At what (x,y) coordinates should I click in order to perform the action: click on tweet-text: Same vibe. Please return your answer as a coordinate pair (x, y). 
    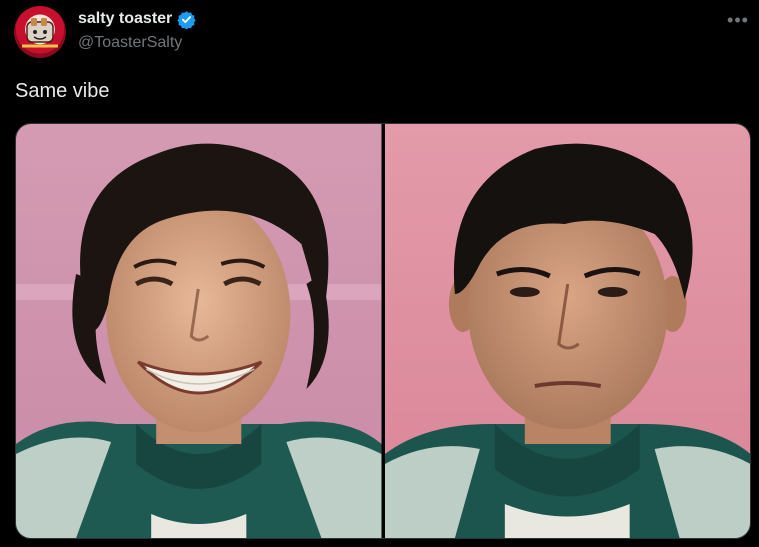
    Looking at the image, I should click on (62, 91).